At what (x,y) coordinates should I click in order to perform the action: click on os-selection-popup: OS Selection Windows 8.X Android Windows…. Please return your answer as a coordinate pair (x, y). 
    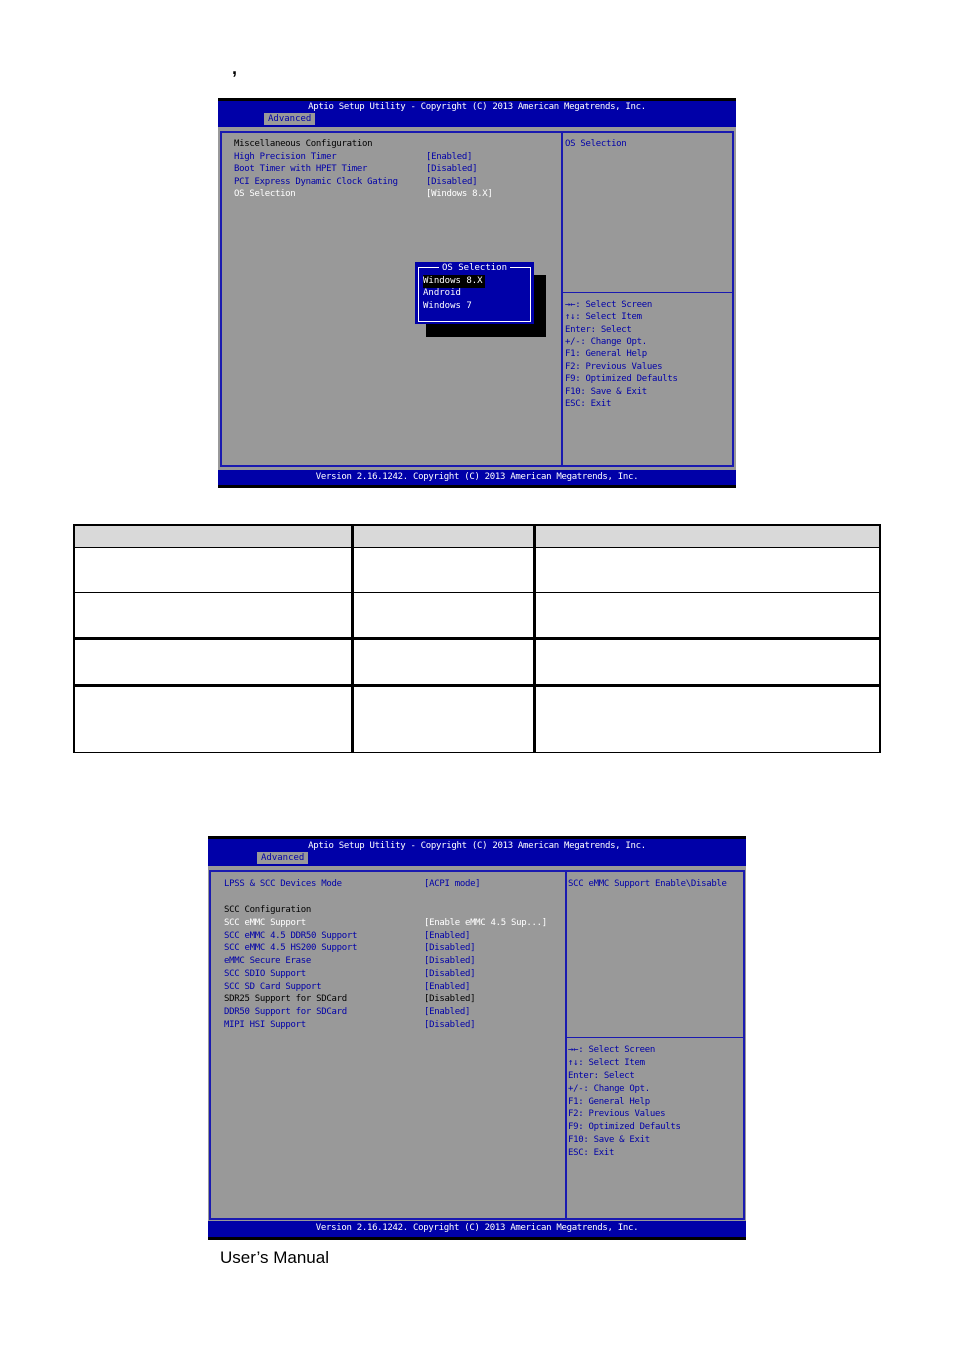
    Looking at the image, I should click on (474, 293).